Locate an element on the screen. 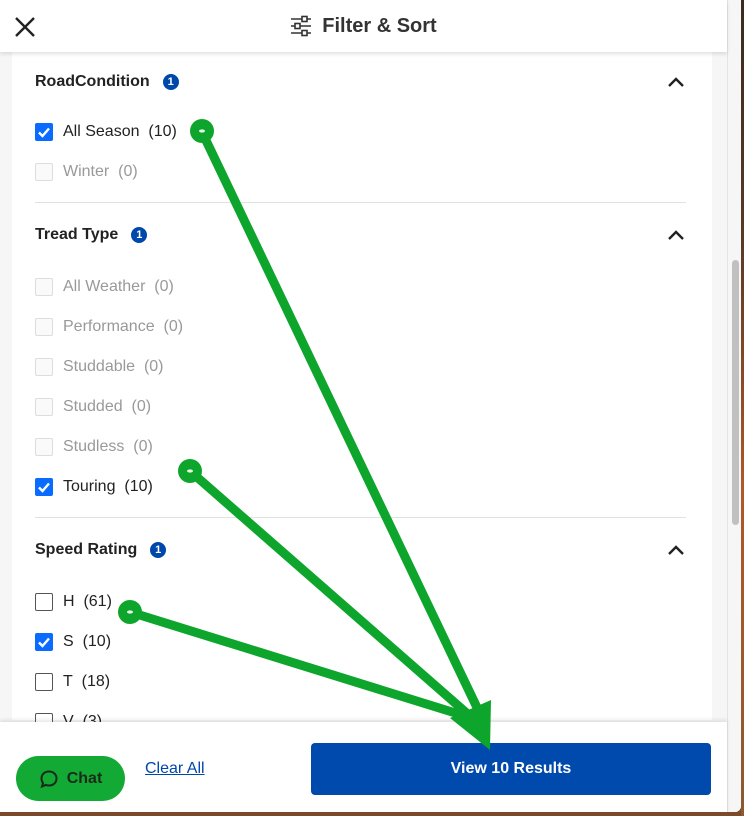  filter-option-s: S (10) is located at coordinates (360, 642).